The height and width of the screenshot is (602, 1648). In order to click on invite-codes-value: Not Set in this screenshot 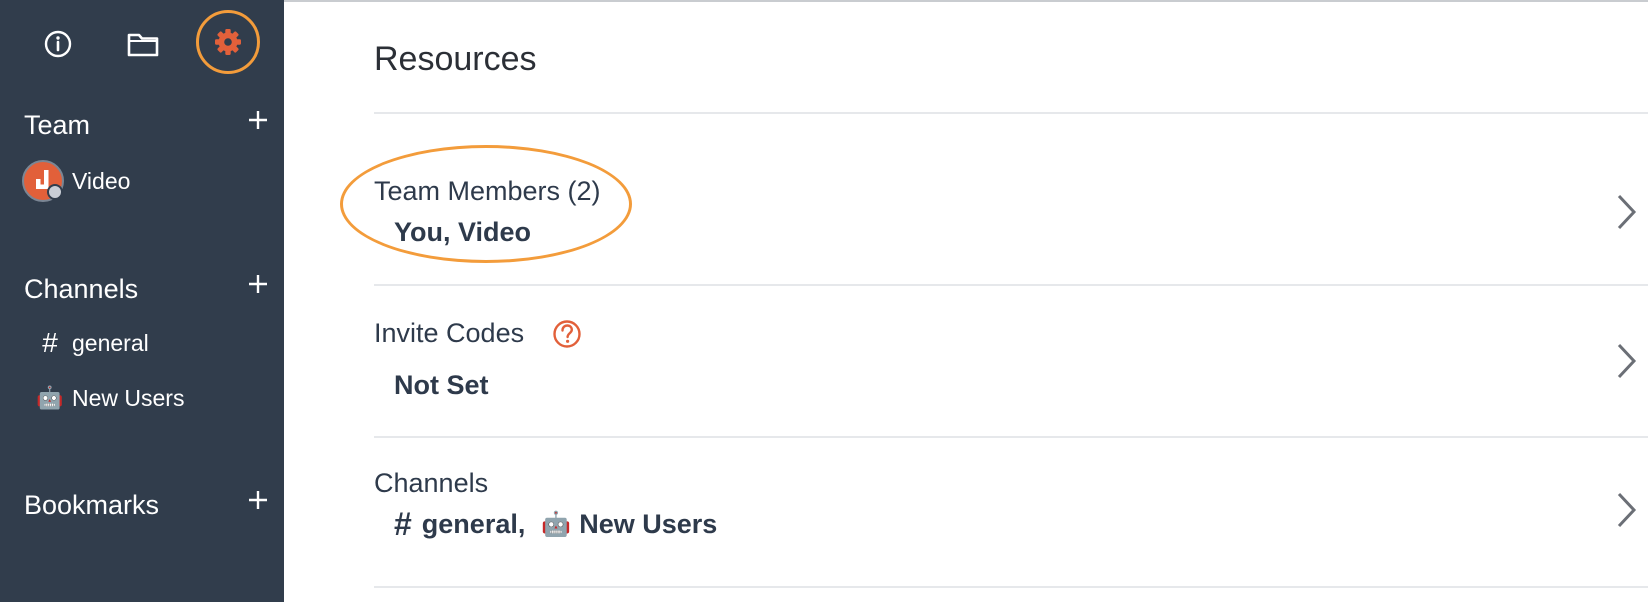, I will do `click(441, 385)`.